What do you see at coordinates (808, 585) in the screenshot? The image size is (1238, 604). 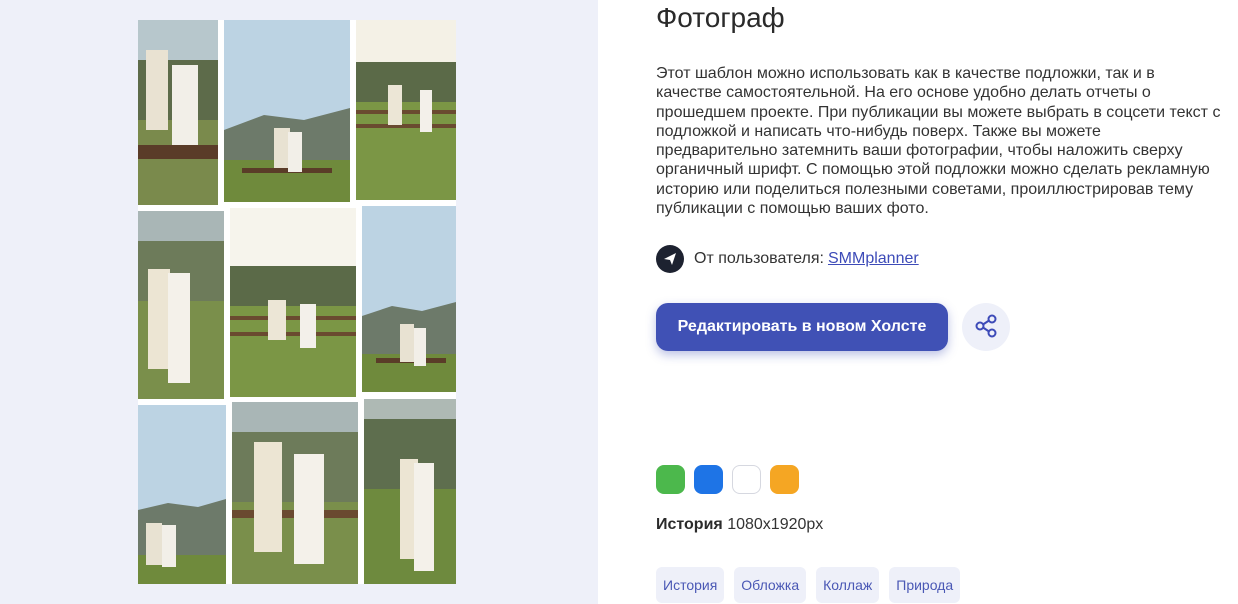 I see `tag-list: История Обложка Коллаж Природа` at bounding box center [808, 585].